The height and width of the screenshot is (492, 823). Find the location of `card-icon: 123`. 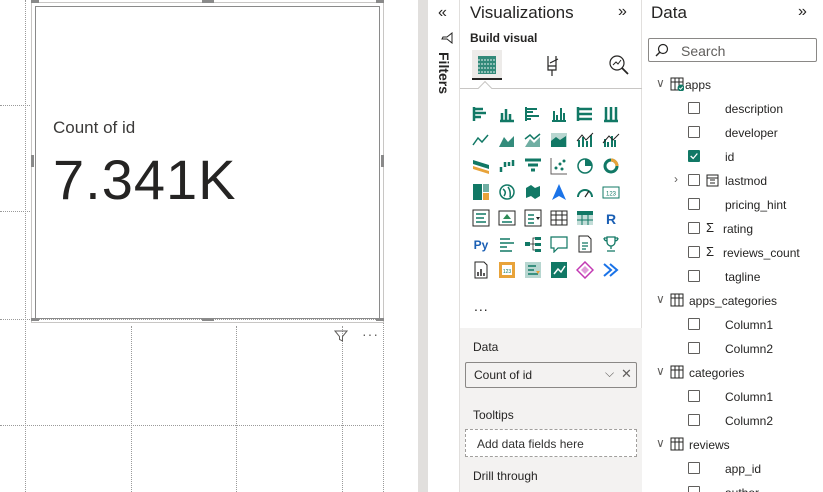

card-icon: 123 is located at coordinates (611, 192).